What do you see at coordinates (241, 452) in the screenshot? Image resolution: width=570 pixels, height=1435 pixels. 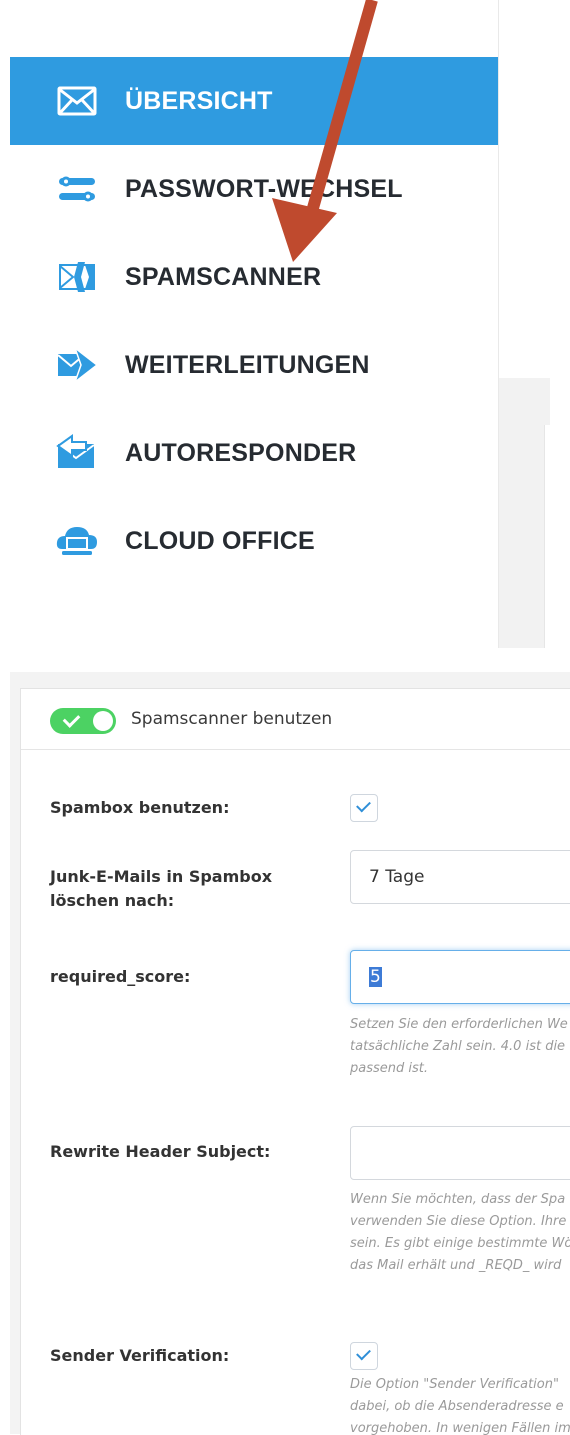 I see `sidebar-item-label: AUTORESPONDER` at bounding box center [241, 452].